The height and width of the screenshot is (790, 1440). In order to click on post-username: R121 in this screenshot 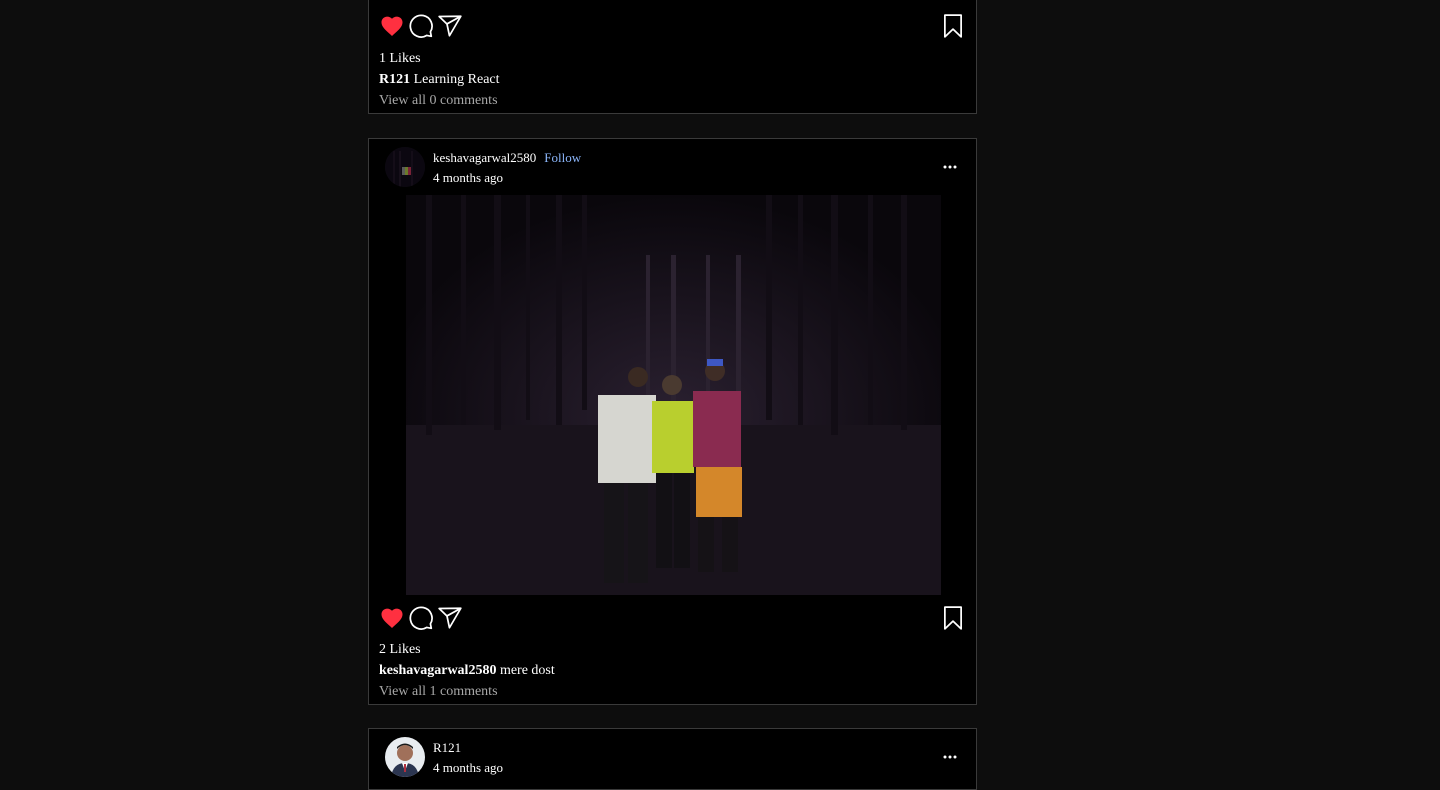, I will do `click(447, 748)`.